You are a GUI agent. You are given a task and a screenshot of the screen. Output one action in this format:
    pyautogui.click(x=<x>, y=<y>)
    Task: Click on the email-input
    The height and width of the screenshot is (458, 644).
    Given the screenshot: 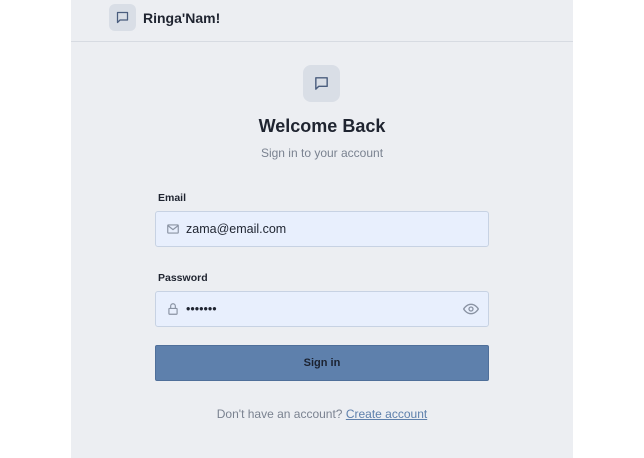 What is the action you would take?
    pyautogui.click(x=321, y=229)
    